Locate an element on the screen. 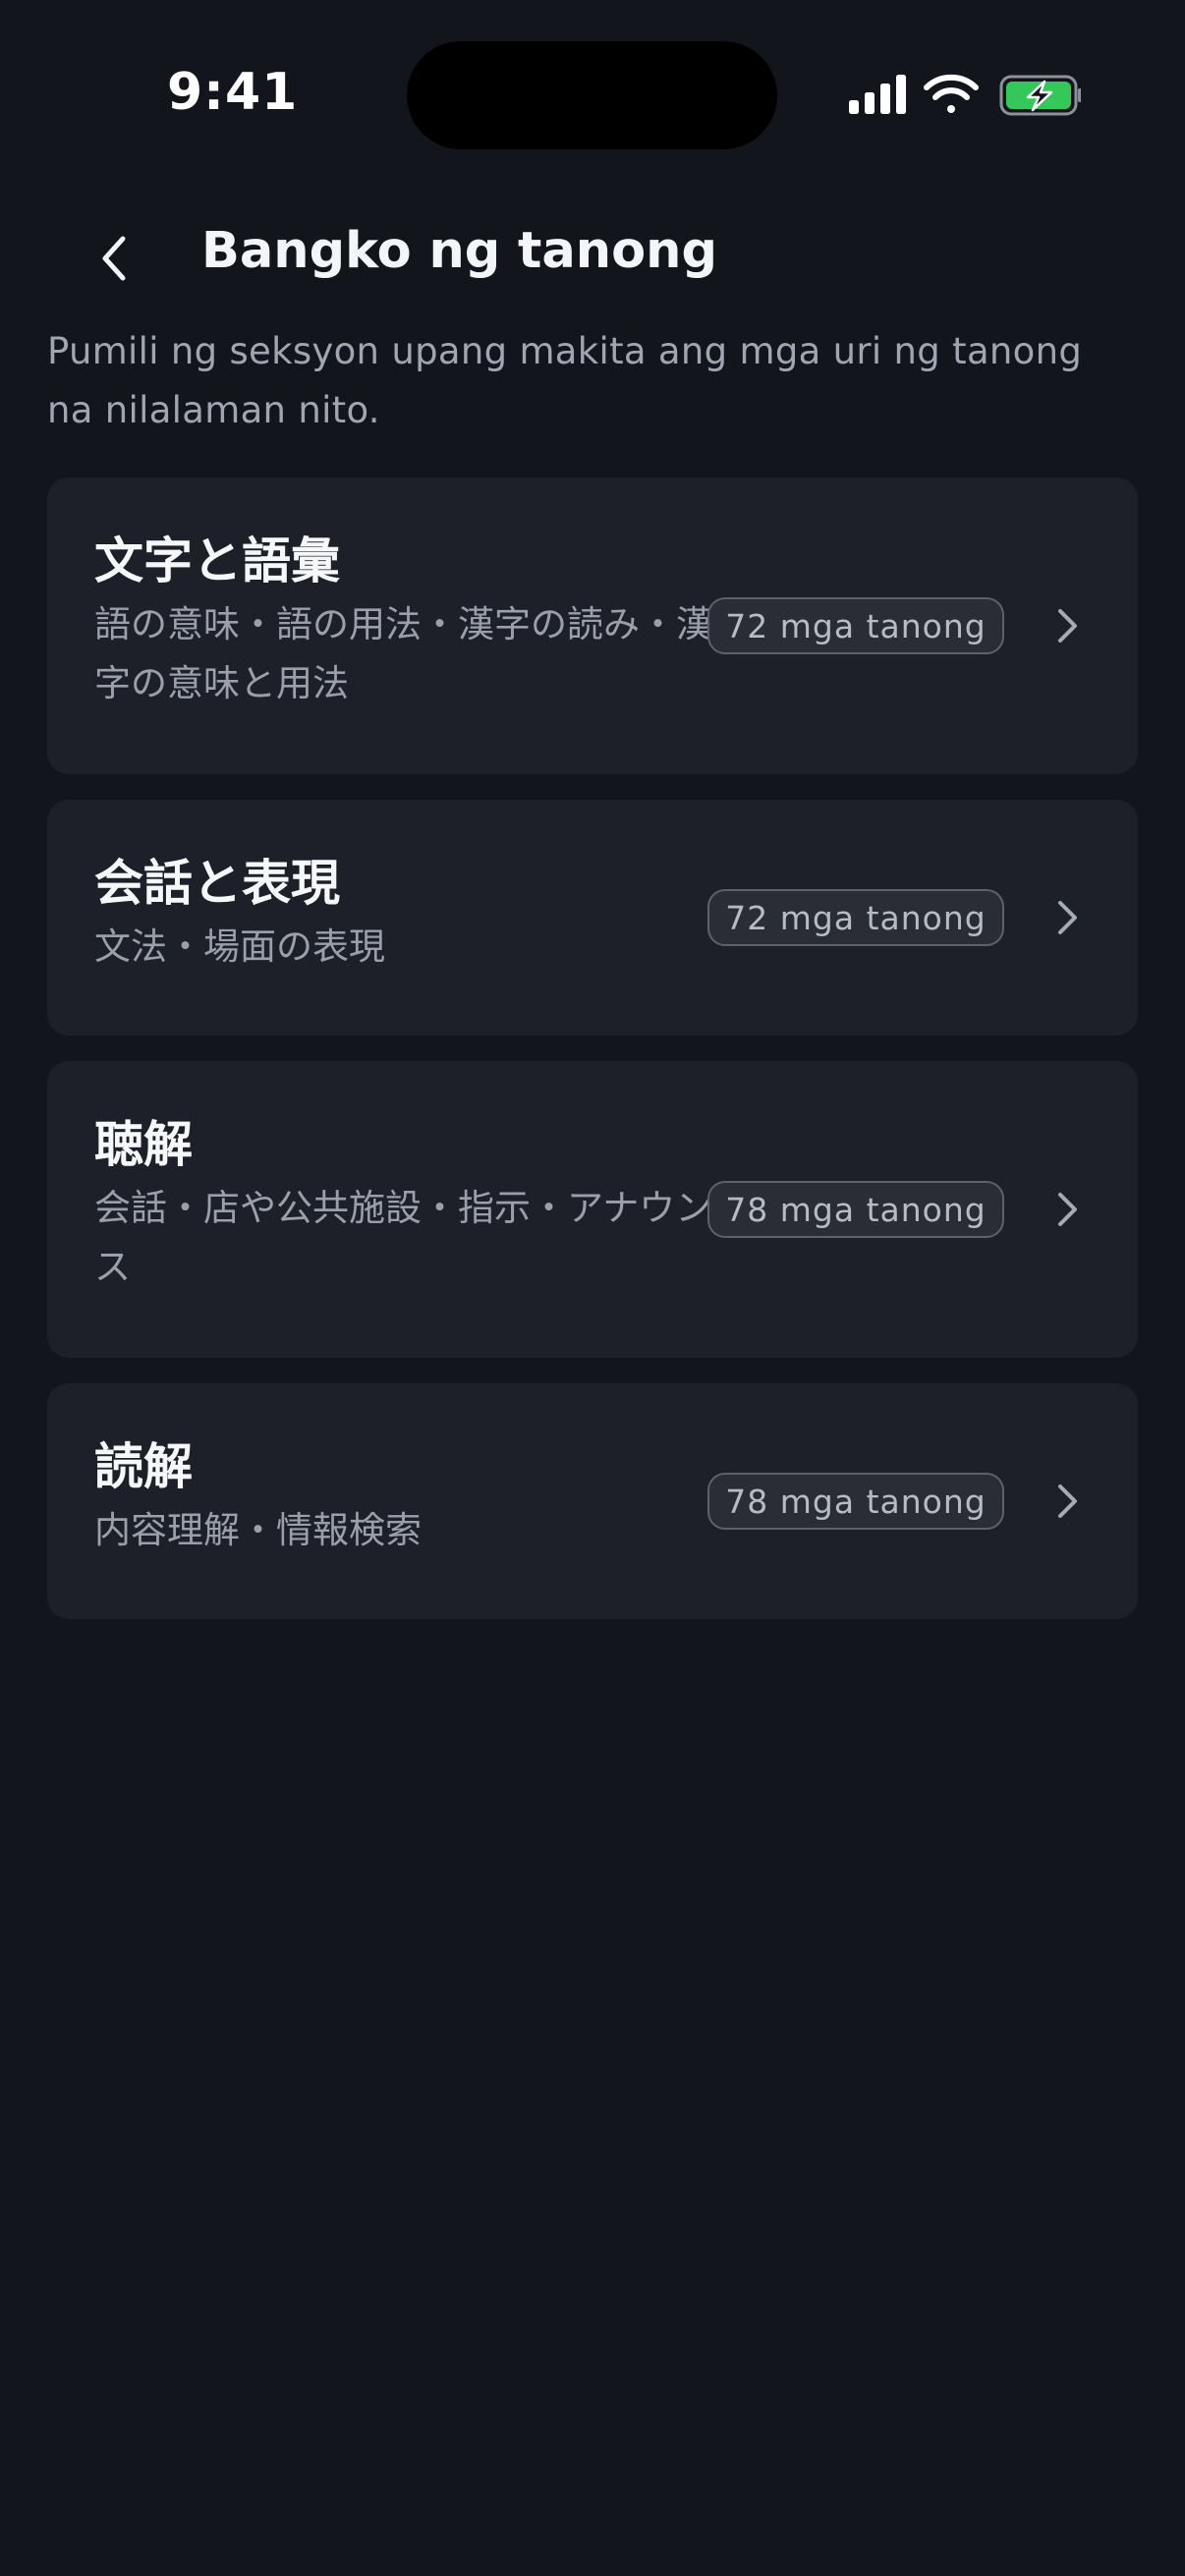  nav-bar: Bangko ng tanong is located at coordinates (592, 255).